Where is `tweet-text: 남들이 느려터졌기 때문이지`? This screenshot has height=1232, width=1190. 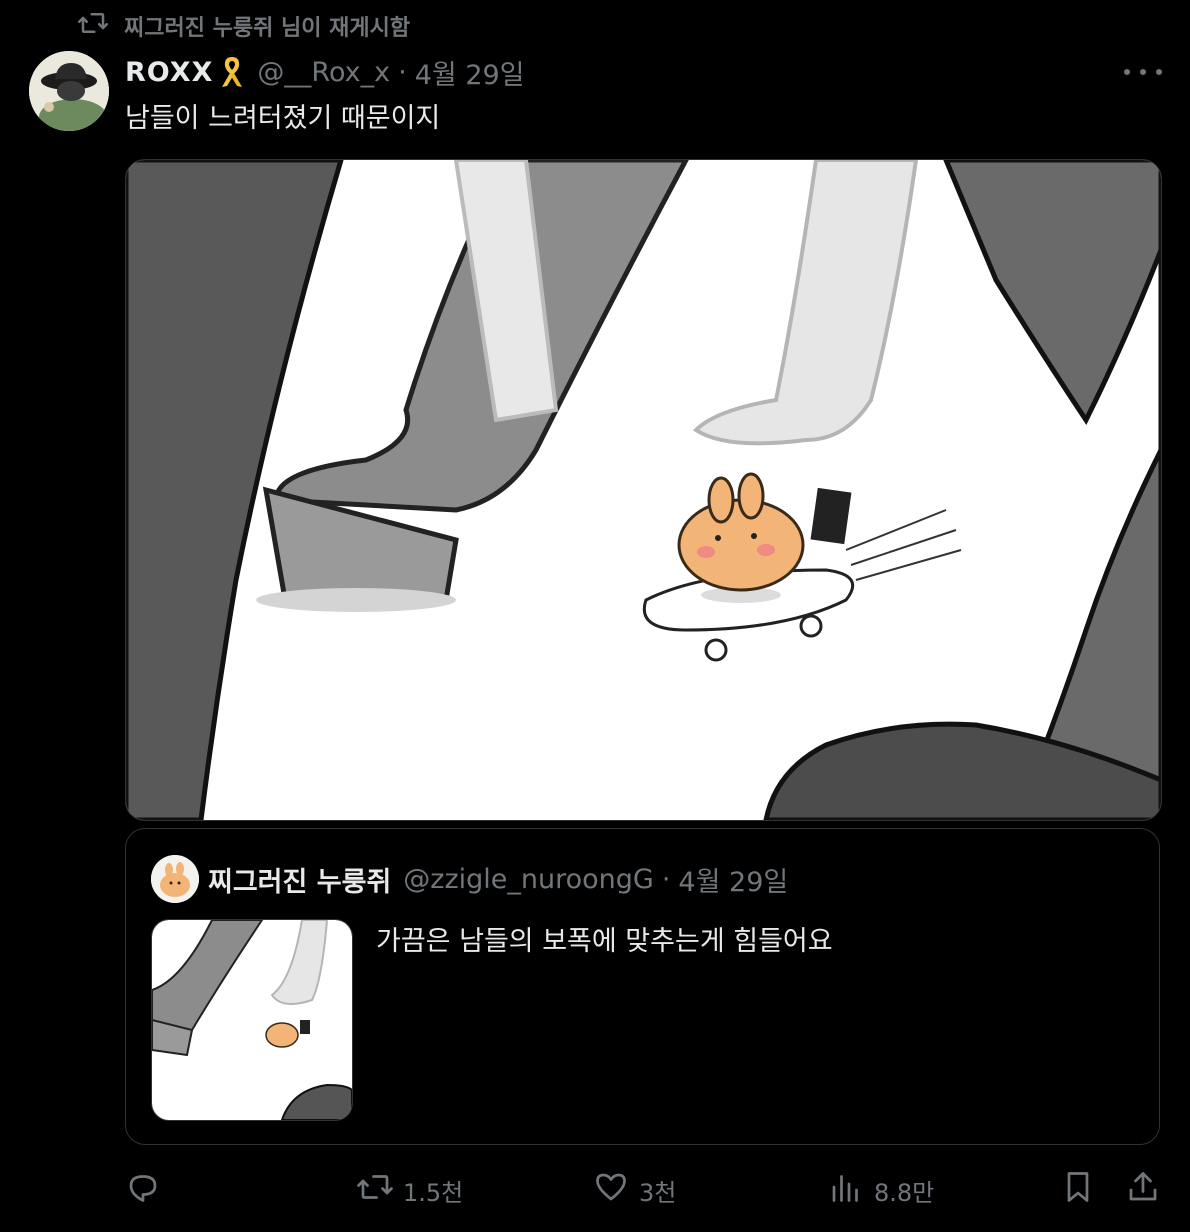 tweet-text: 남들이 느려터졌기 때문이지 is located at coordinates (283, 118).